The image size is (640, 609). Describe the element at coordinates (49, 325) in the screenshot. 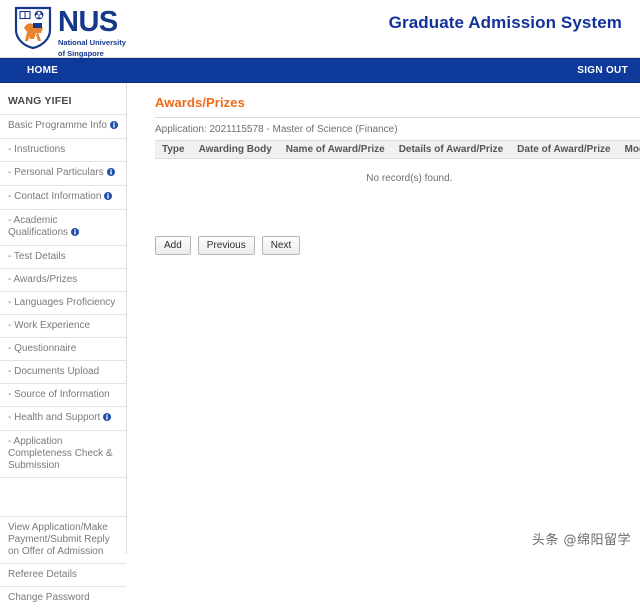

I see `sidebar-item-label: - Work Experience` at that location.